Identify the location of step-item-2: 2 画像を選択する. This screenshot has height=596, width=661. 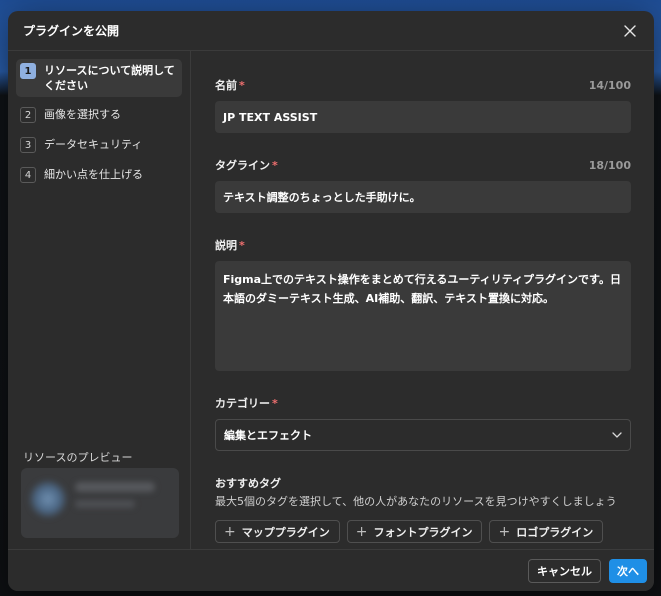
(99, 115).